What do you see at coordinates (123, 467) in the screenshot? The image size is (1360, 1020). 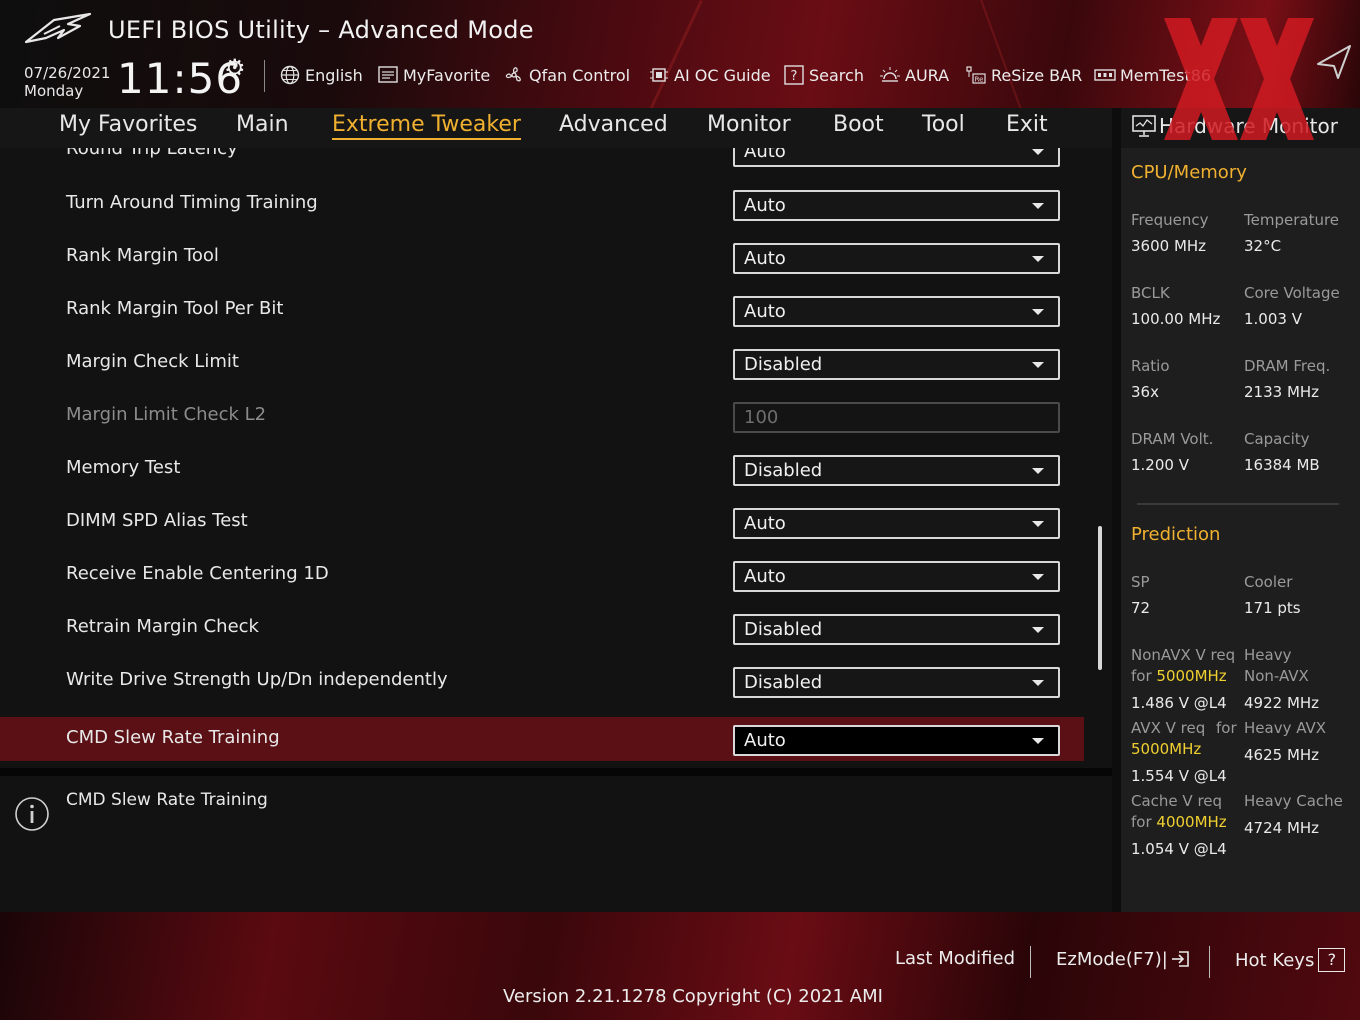 I see `setting-label: Memory Test` at bounding box center [123, 467].